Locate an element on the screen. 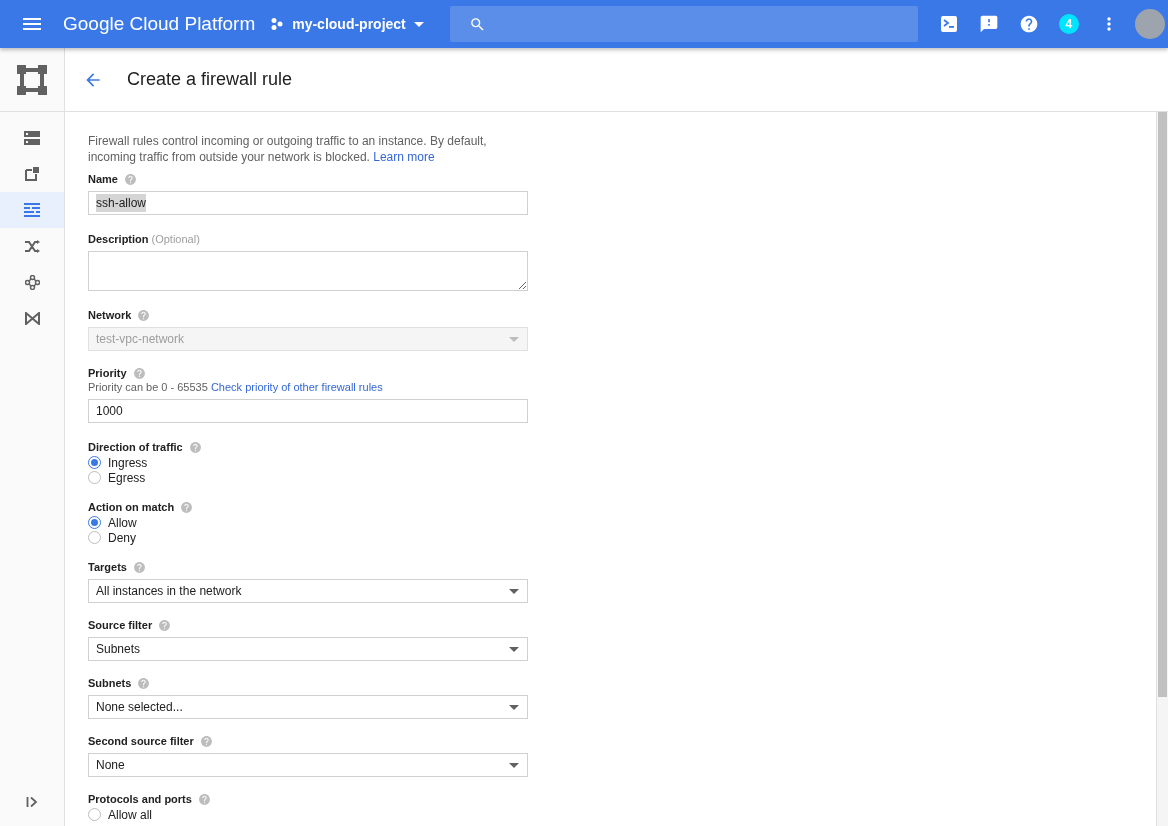 The width and height of the screenshot is (1168, 826). sidebar-nav-item is located at coordinates (32, 210).